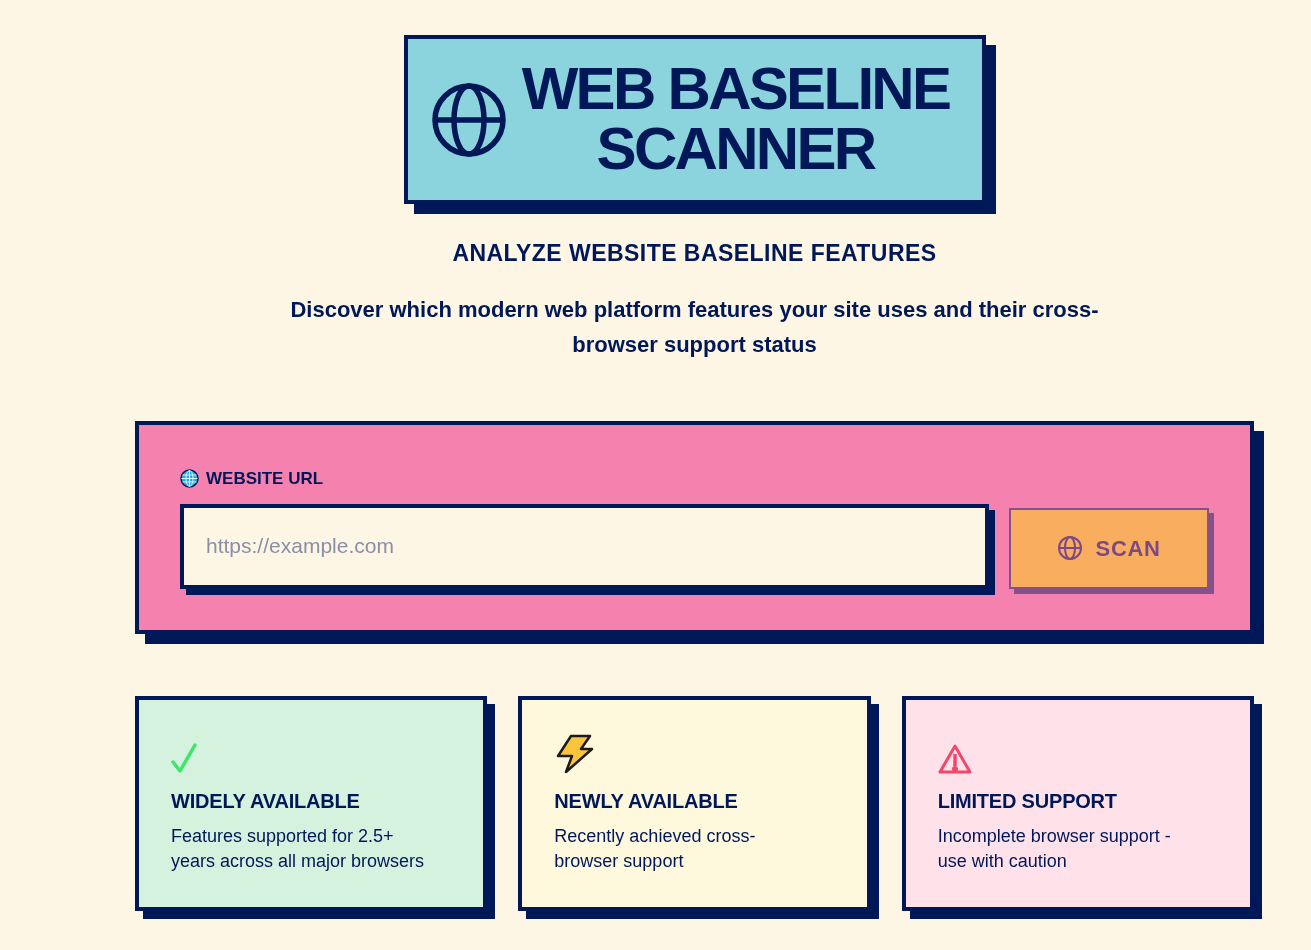 This screenshot has height=950, width=1311. Describe the element at coordinates (585, 546) in the screenshot. I see `url-input-field: https://example.com` at that location.